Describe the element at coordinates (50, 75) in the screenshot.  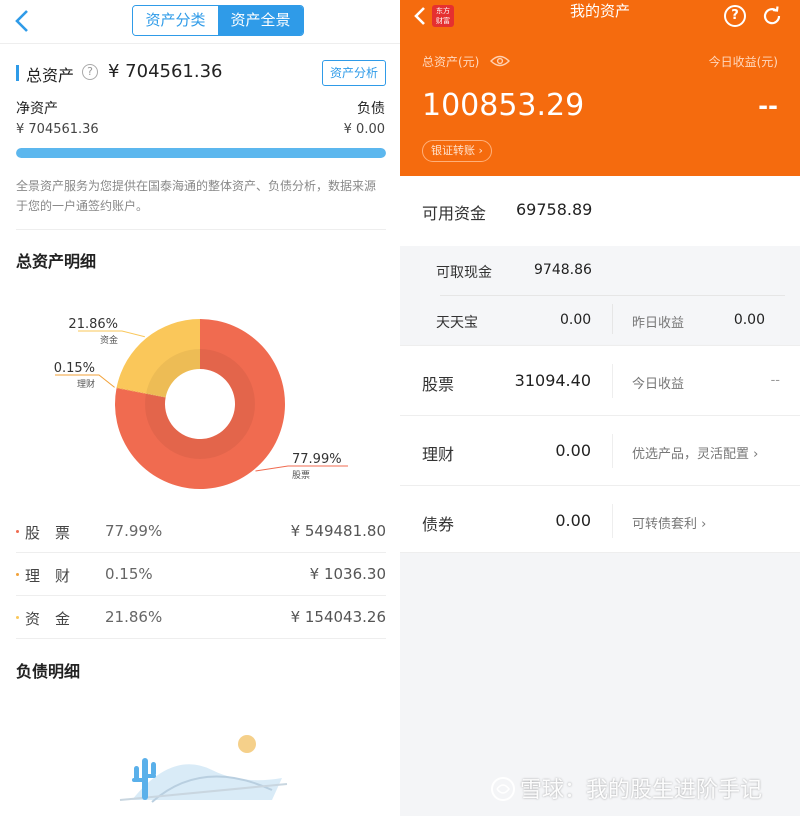
I see `total-assets-label: 总资产` at that location.